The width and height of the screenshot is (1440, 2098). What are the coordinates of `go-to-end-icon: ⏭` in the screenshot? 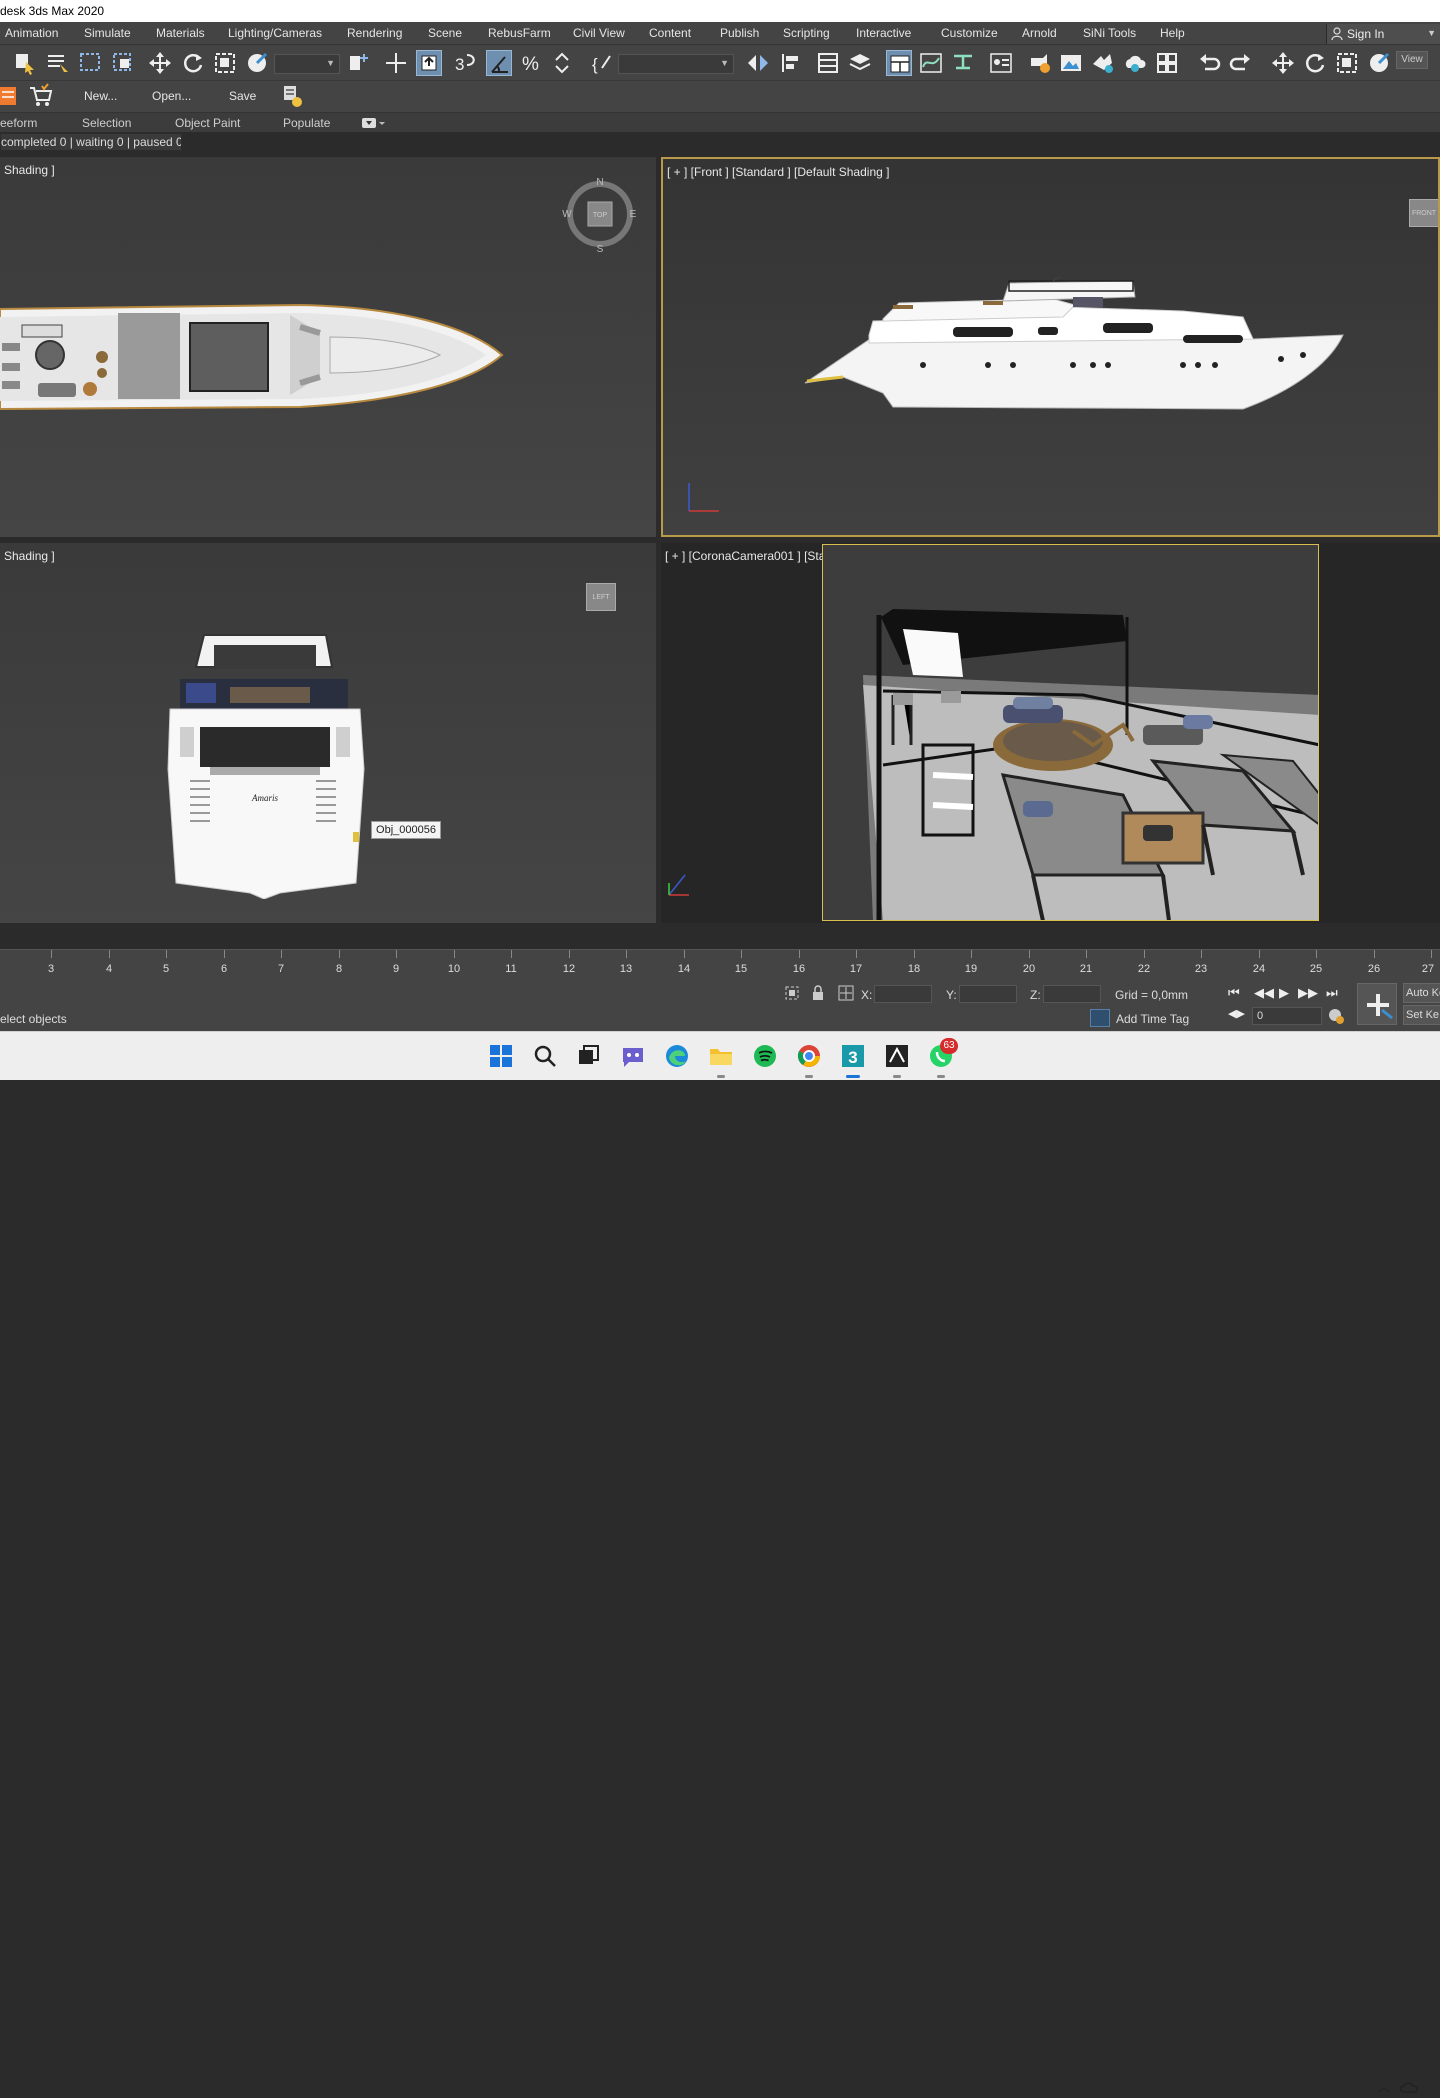 It's located at (1332, 993).